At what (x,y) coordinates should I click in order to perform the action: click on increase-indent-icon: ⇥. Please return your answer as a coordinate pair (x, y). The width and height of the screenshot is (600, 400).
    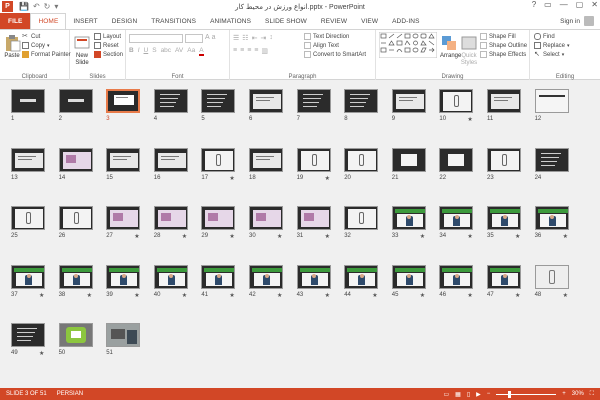
    Looking at the image, I should click on (263, 38).